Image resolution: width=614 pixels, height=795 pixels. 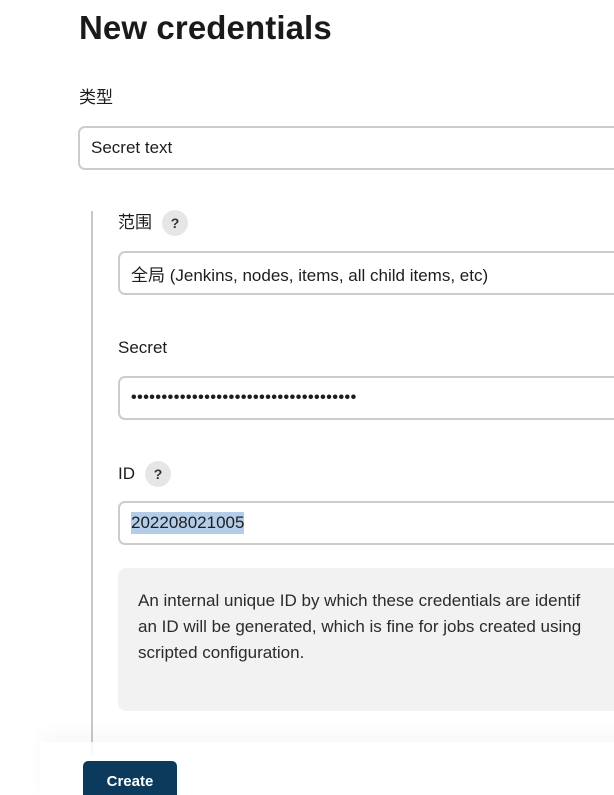 I want to click on secret-label: Secret, so click(x=142, y=348).